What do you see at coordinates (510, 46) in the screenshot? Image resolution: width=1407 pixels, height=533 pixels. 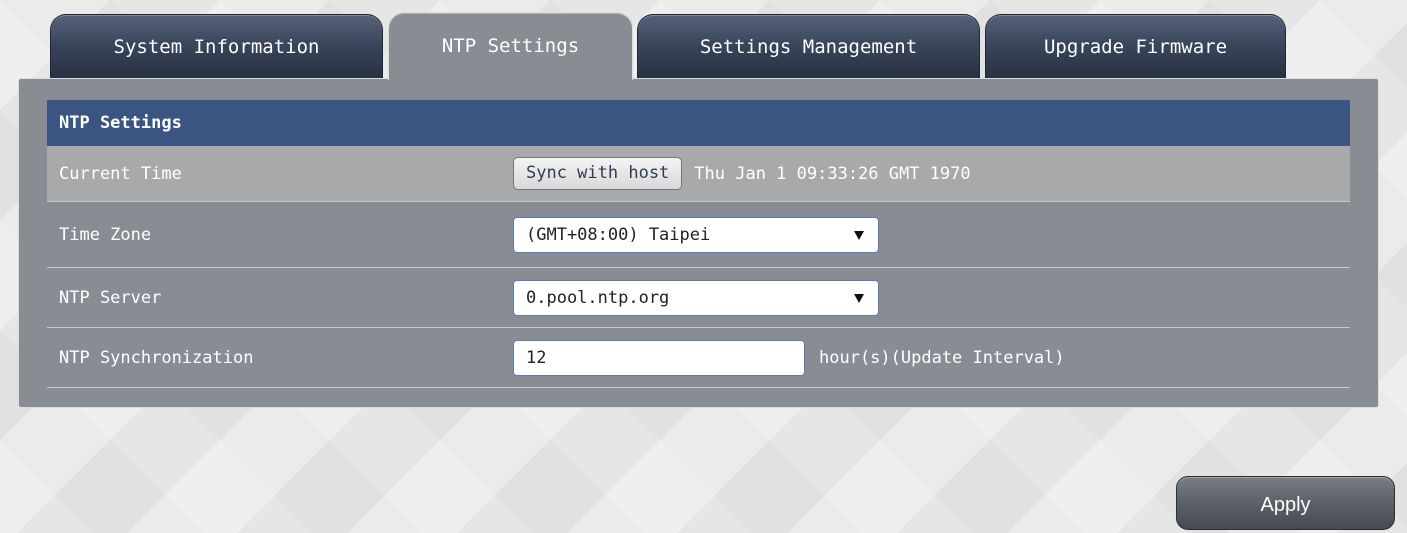 I see `tab-ntp-settings: NTP Settings` at bounding box center [510, 46].